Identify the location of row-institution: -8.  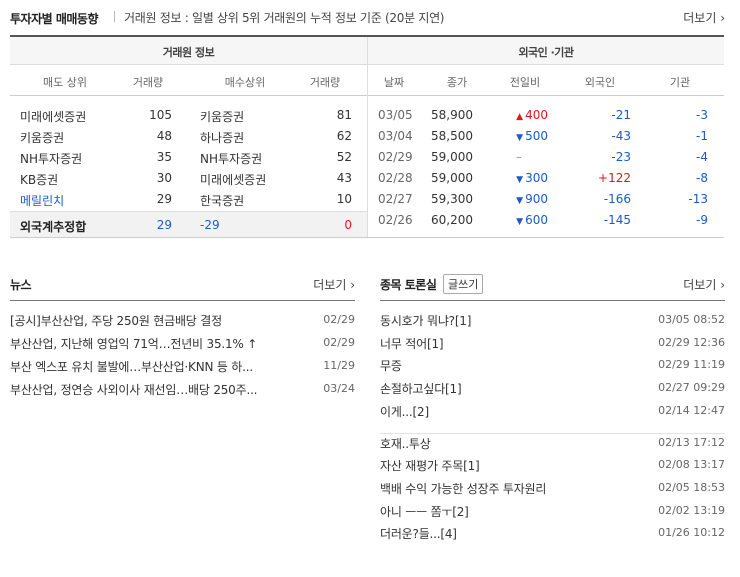
(702, 178).